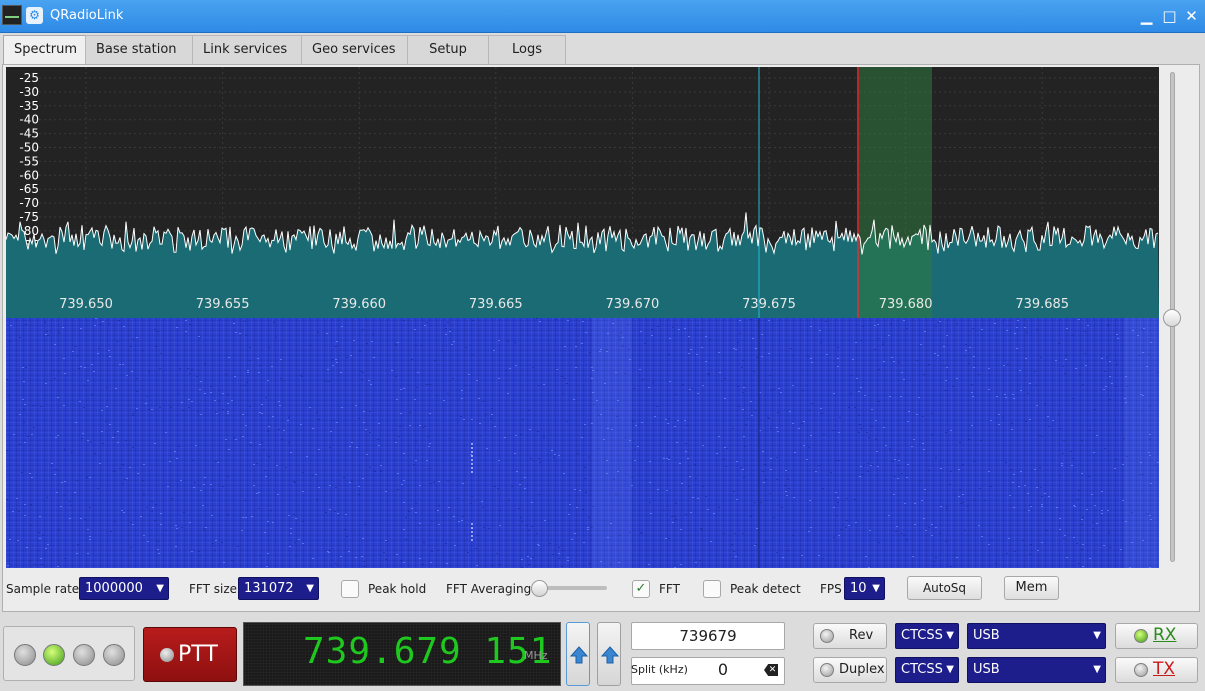  I want to click on peak-hold-checkbox, so click(350, 589).